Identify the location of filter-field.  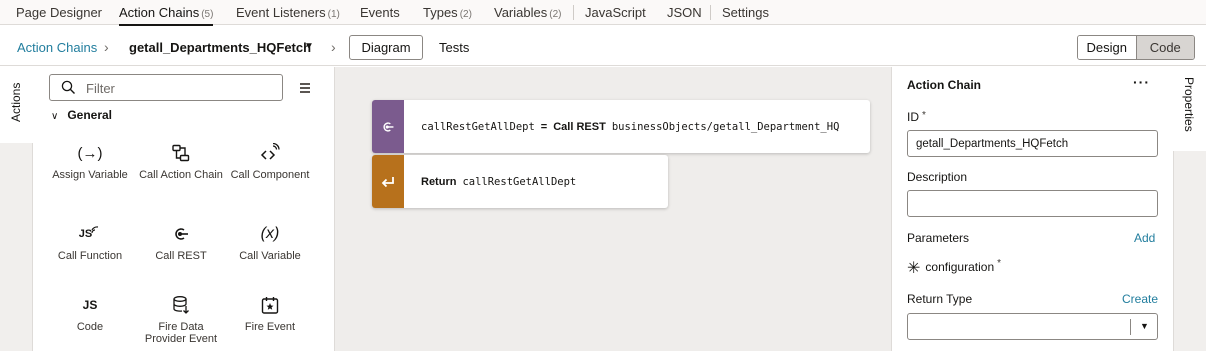
(166, 87).